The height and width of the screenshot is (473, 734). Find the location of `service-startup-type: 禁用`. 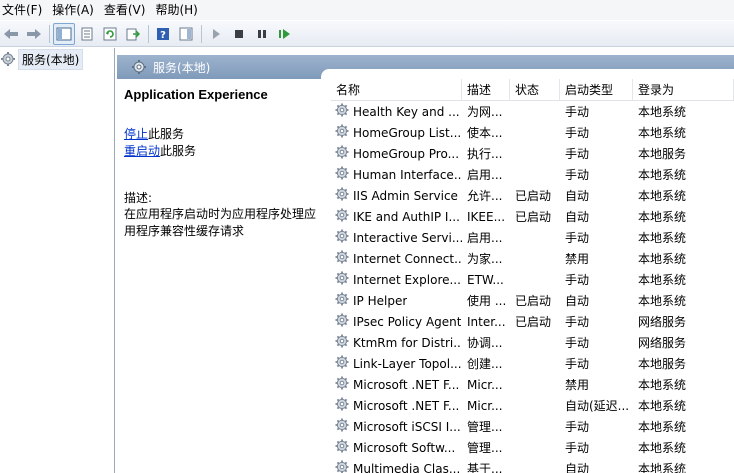

service-startup-type: 禁用 is located at coordinates (577, 259).